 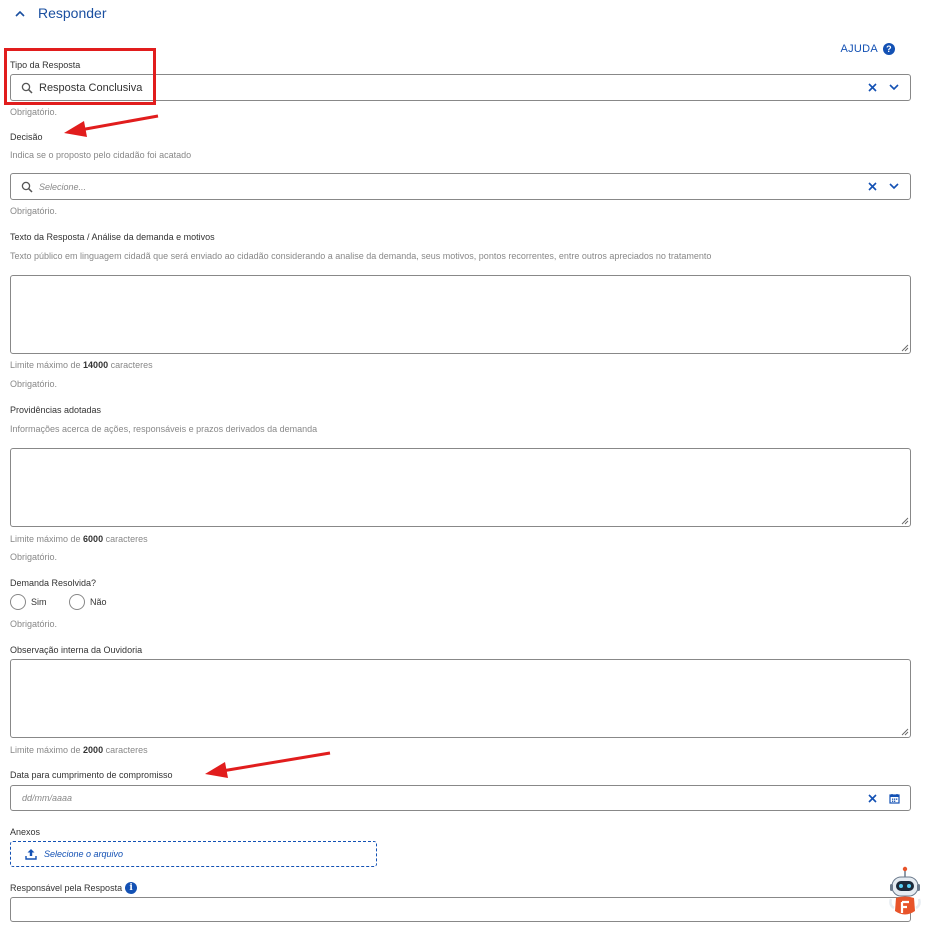 I want to click on chatbot-mascot-icon, so click(x=905, y=893).